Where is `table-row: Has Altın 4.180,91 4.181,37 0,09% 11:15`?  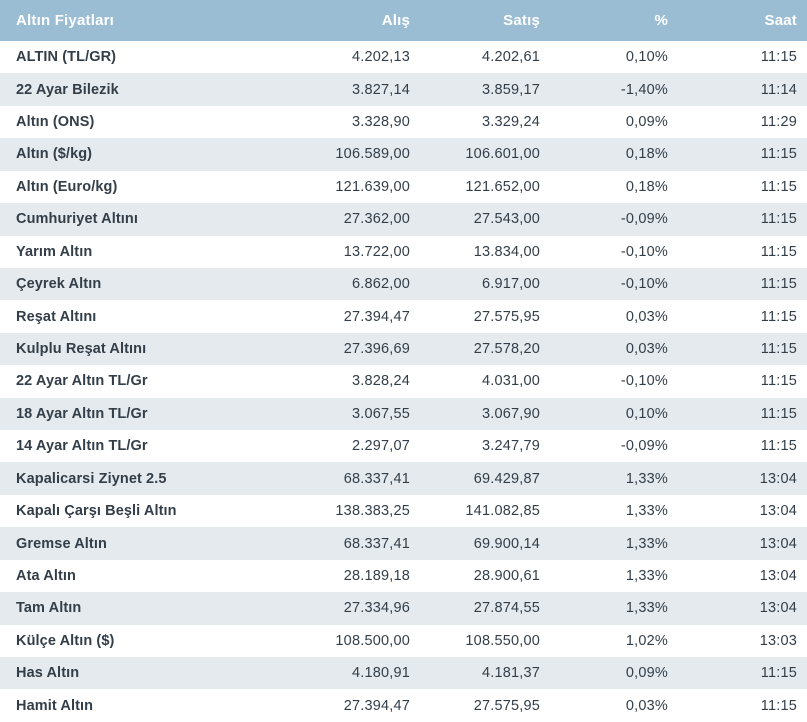
table-row: Has Altın 4.180,91 4.181,37 0,09% 11:15 is located at coordinates (403, 673).